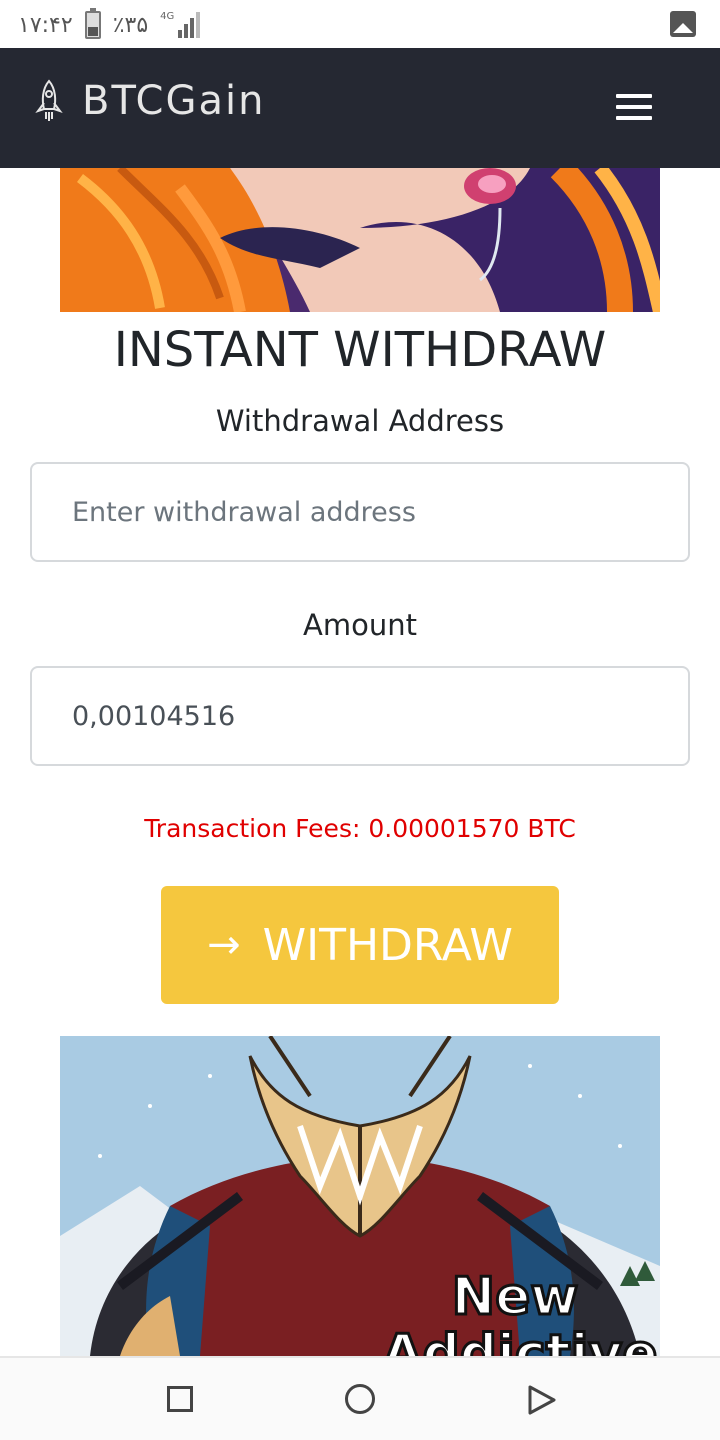 The width and height of the screenshot is (720, 1440). What do you see at coordinates (224, 945) in the screenshot?
I see `arrow-right-icon: →` at bounding box center [224, 945].